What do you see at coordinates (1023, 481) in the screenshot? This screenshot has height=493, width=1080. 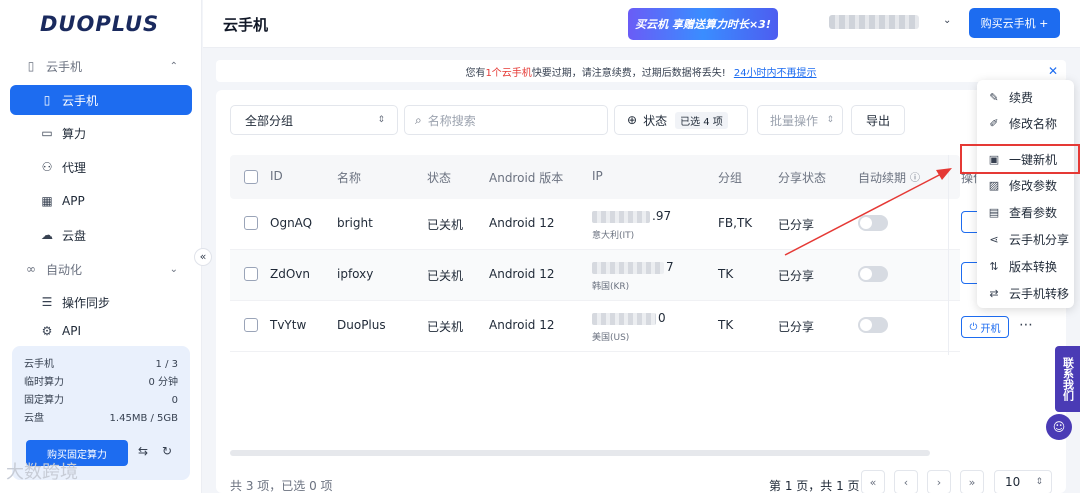 I see `page-size-select: 10 ⇕` at bounding box center [1023, 481].